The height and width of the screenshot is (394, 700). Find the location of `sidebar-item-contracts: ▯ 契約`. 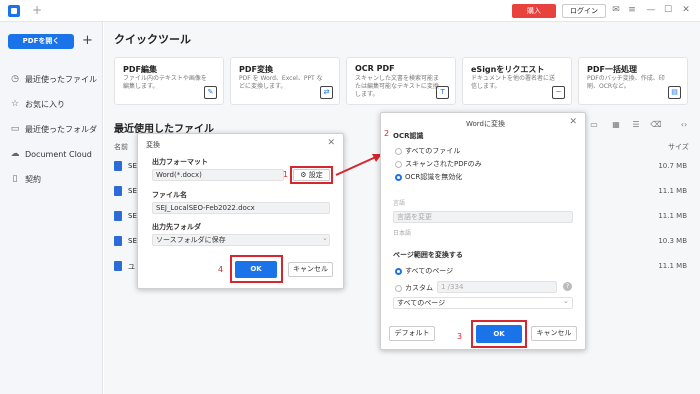

sidebar-item-contracts: ▯ 契約 is located at coordinates (56, 179).